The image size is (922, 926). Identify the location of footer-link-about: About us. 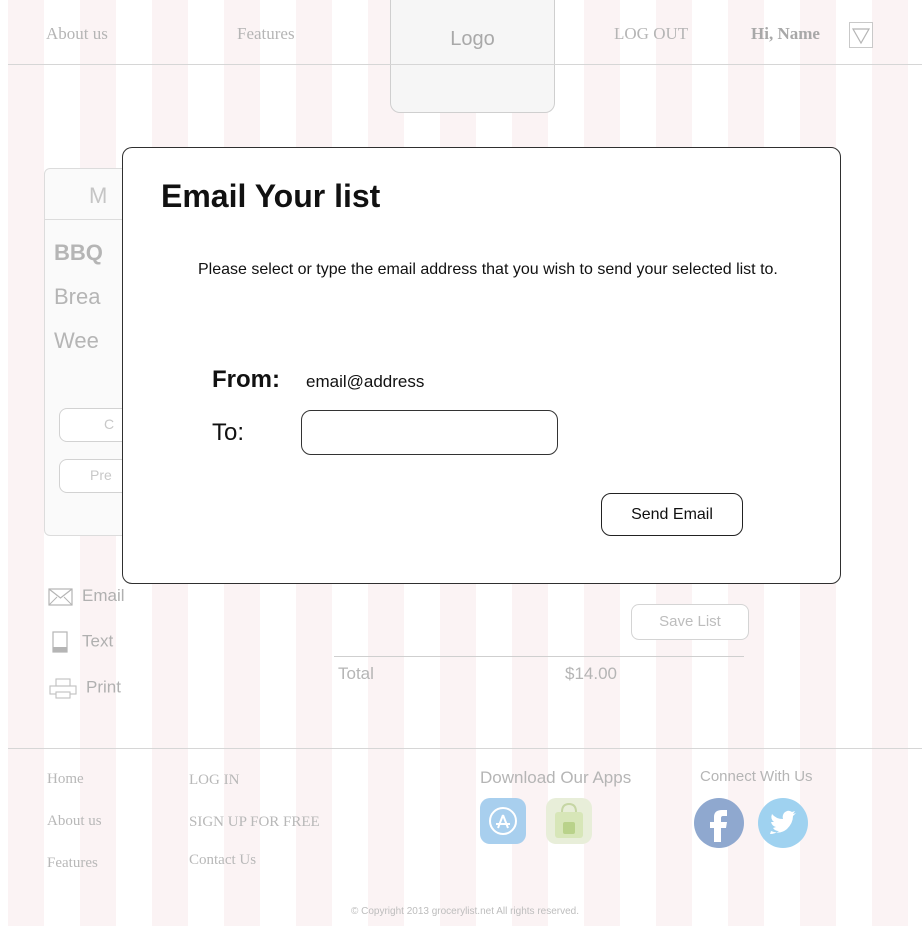
(74, 821).